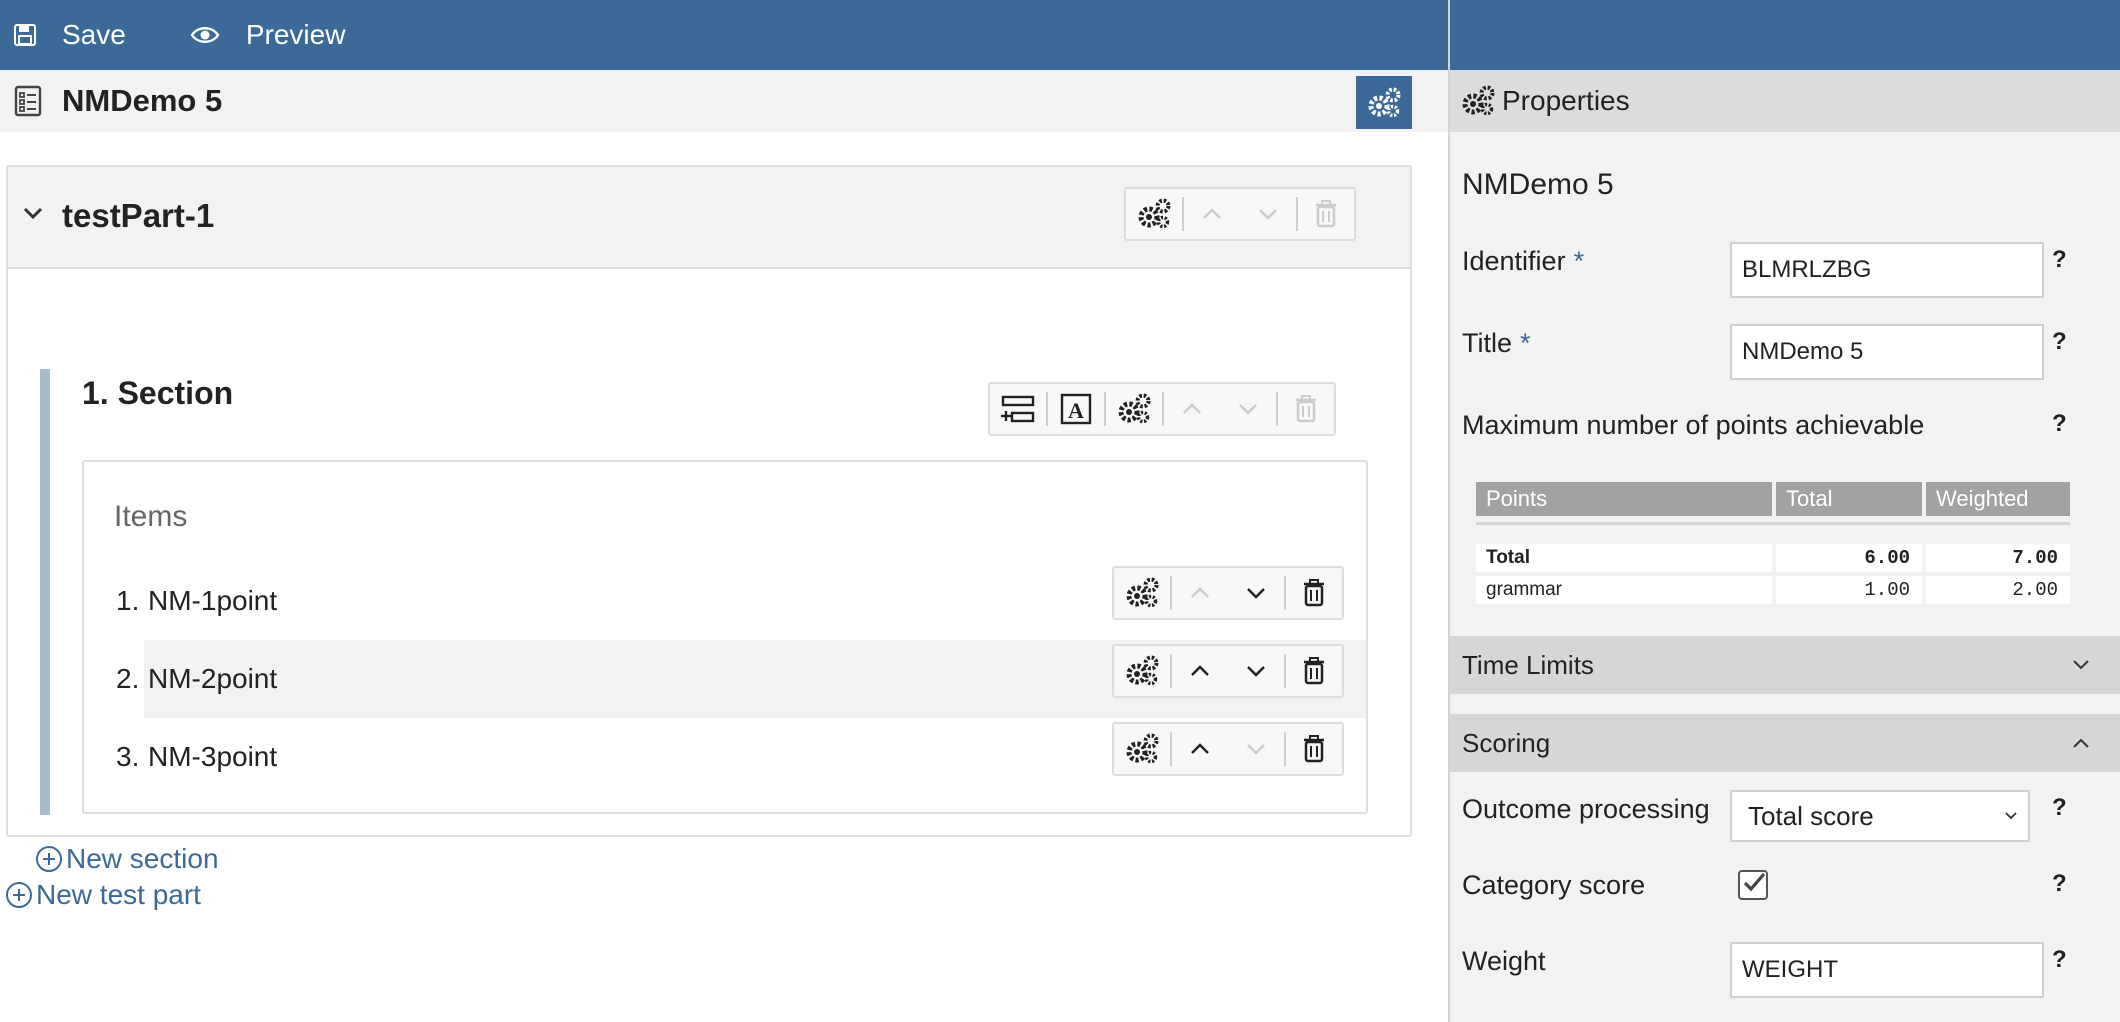  I want to click on scoring-accordion: Scoring, so click(1785, 743).